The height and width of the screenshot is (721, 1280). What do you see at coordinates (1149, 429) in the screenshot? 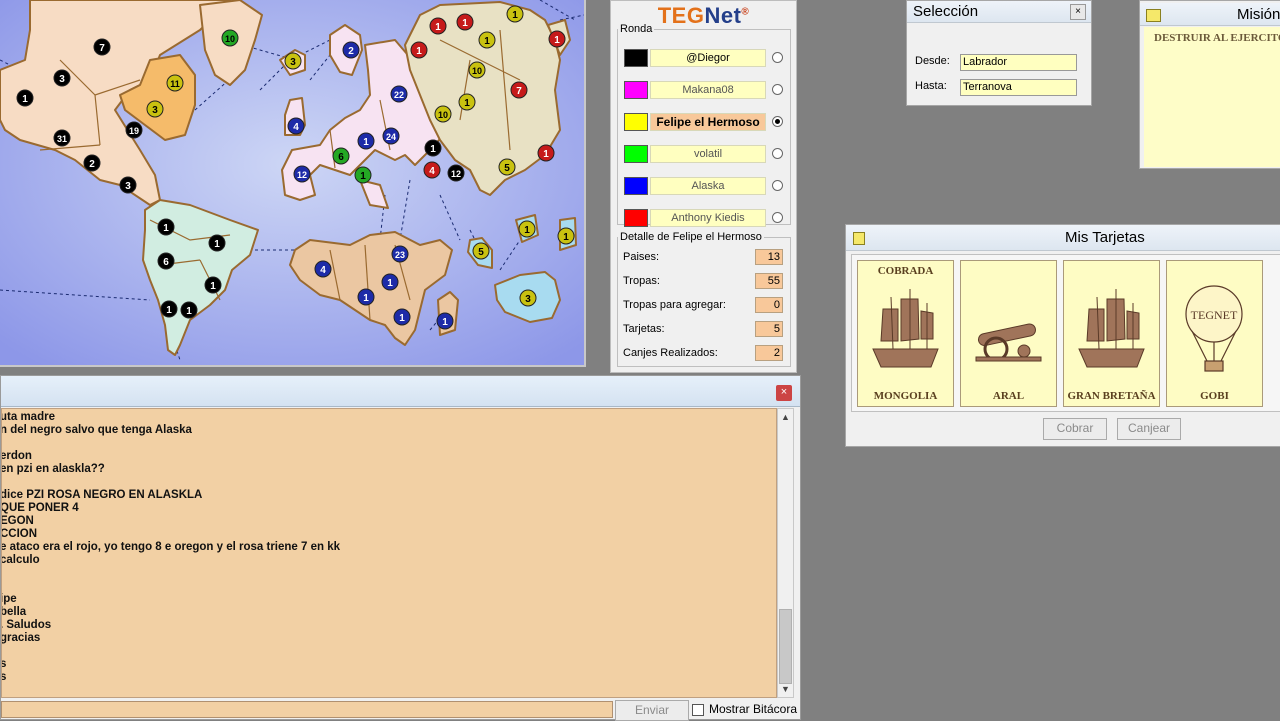
I see `canjear-button: Canjear` at bounding box center [1149, 429].